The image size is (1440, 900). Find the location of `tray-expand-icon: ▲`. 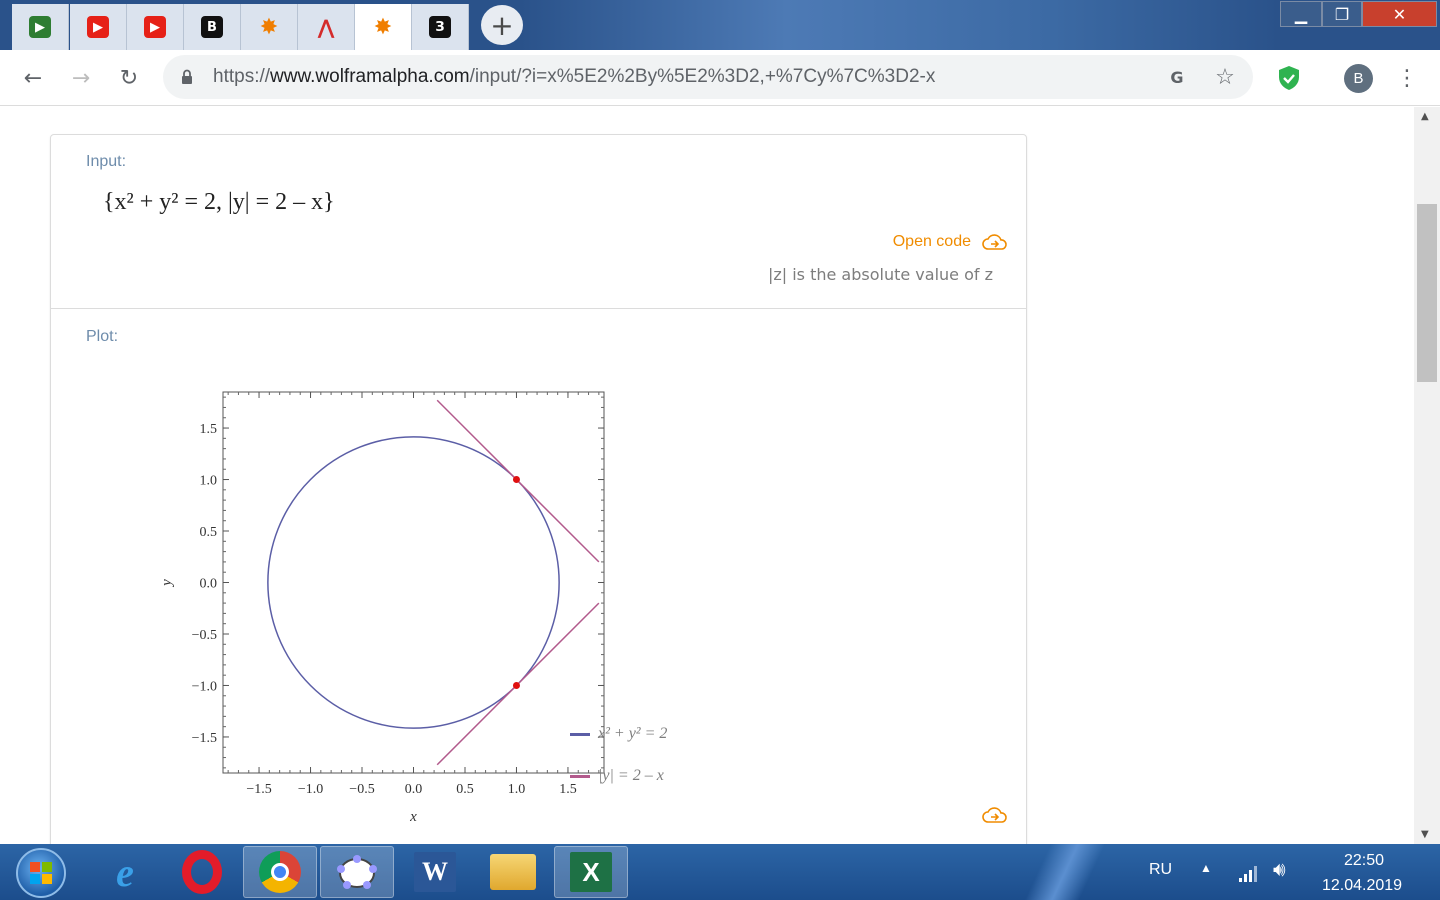

tray-expand-icon: ▲ is located at coordinates (1206, 868).